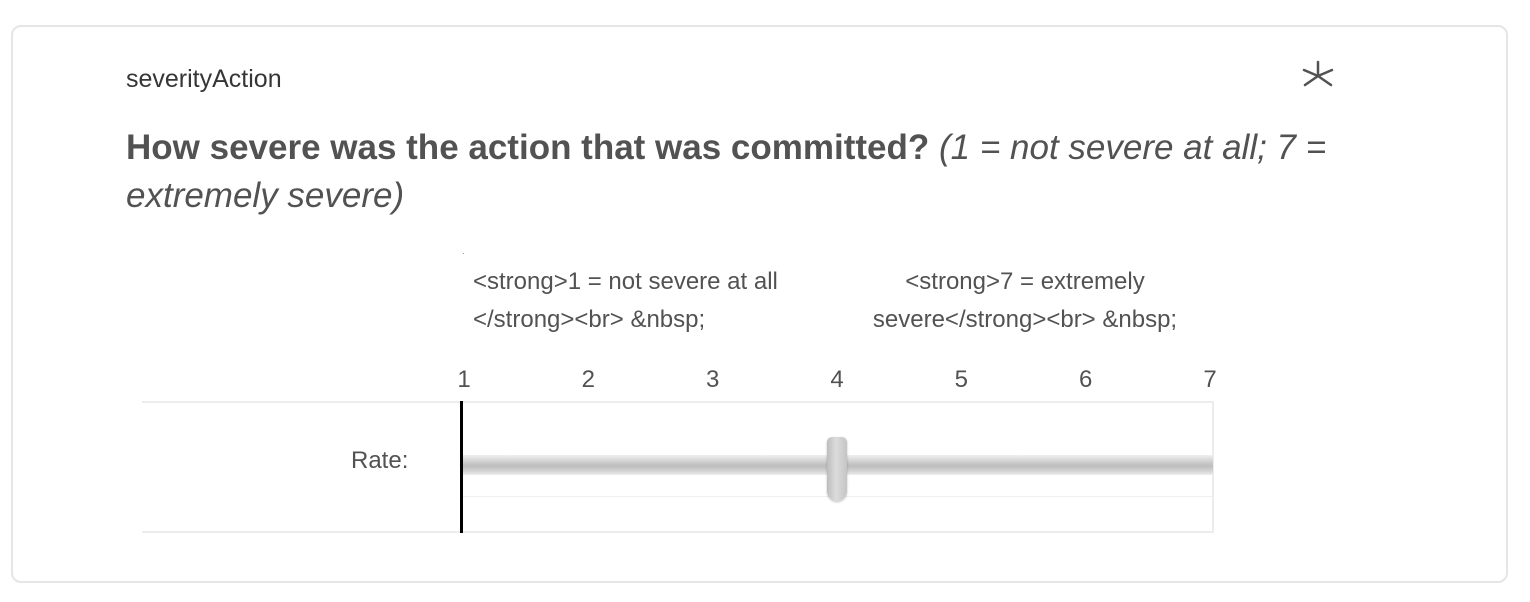  What do you see at coordinates (837, 469) in the screenshot?
I see `slider-handle` at bounding box center [837, 469].